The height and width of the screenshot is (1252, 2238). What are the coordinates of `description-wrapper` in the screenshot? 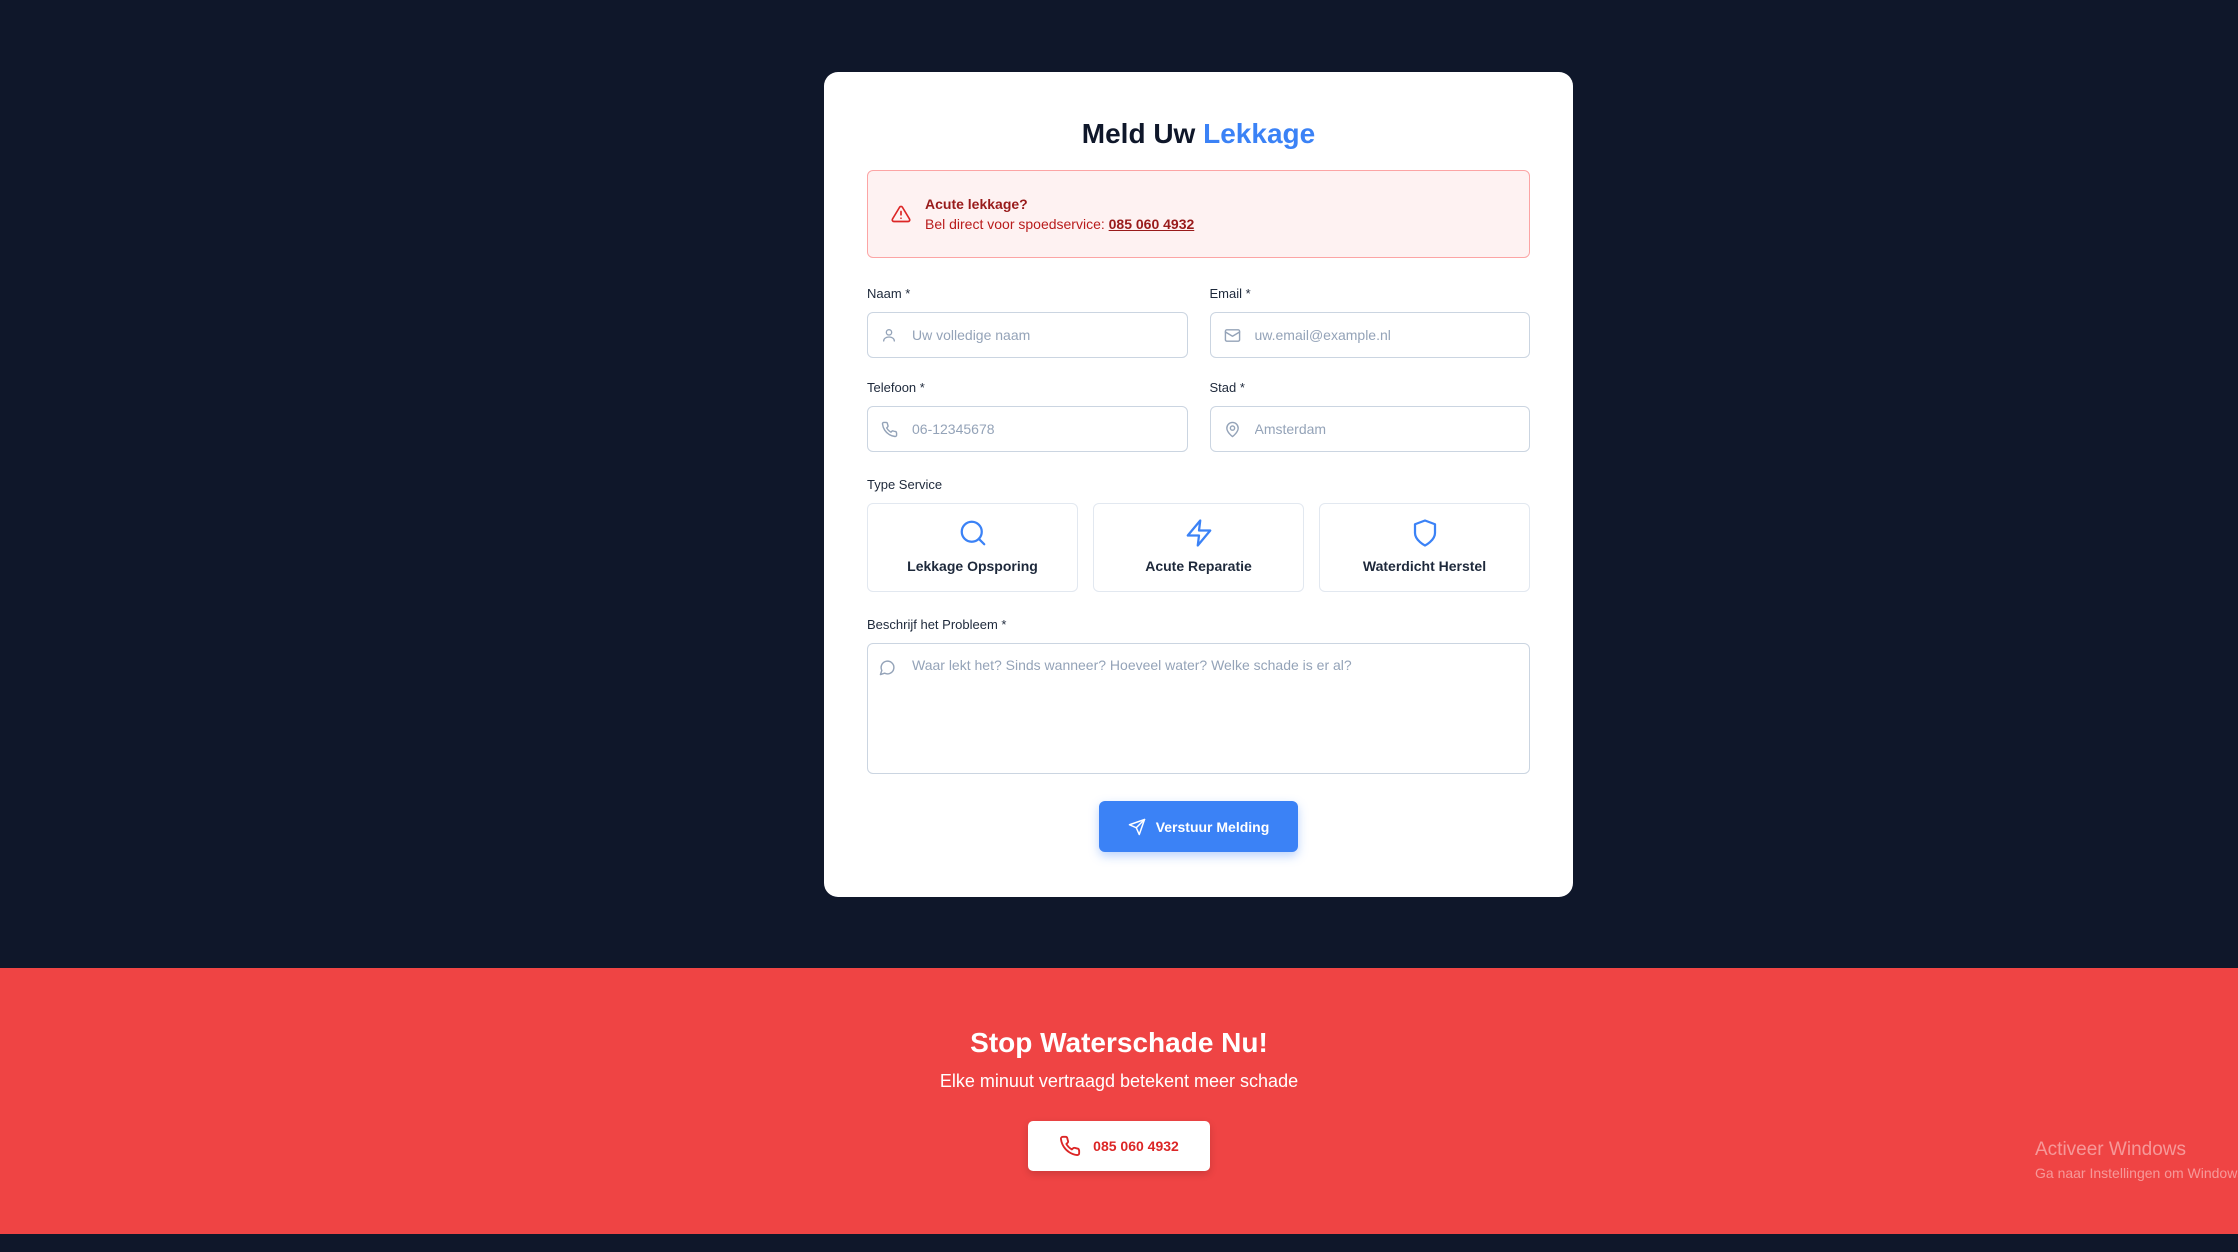 It's located at (1198, 708).